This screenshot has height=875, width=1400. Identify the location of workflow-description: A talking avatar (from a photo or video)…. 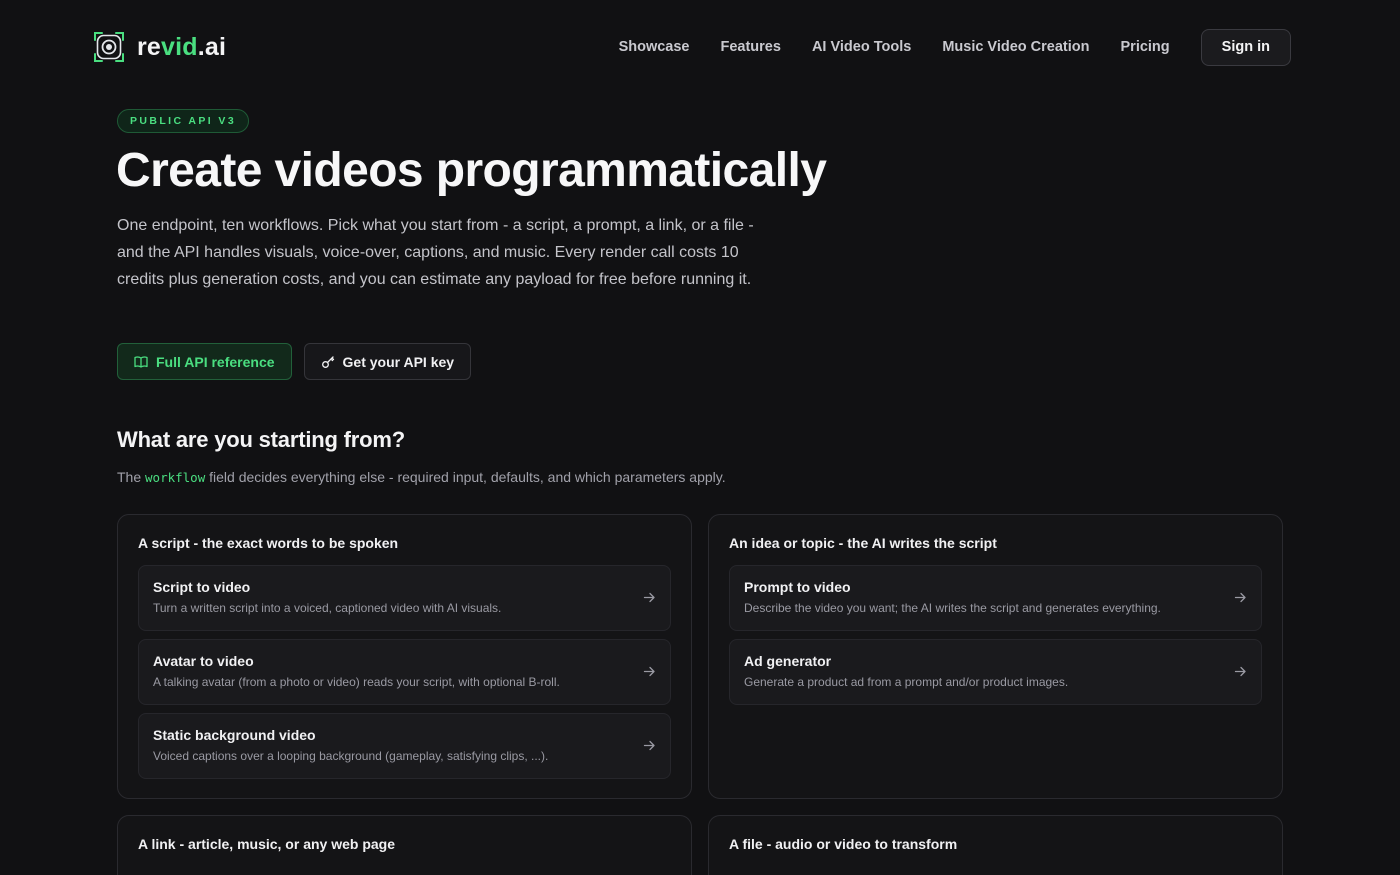
(356, 682).